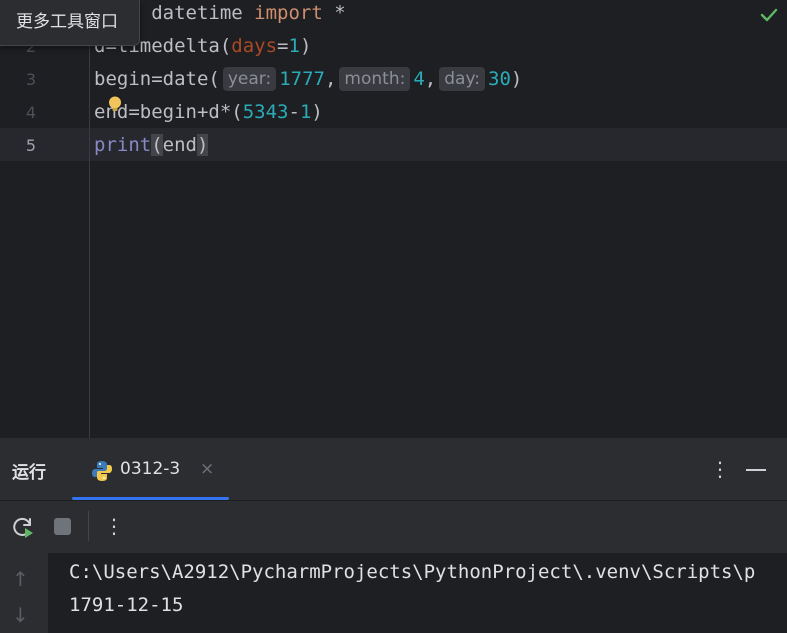  What do you see at coordinates (62, 526) in the screenshot?
I see `stop-icon` at bounding box center [62, 526].